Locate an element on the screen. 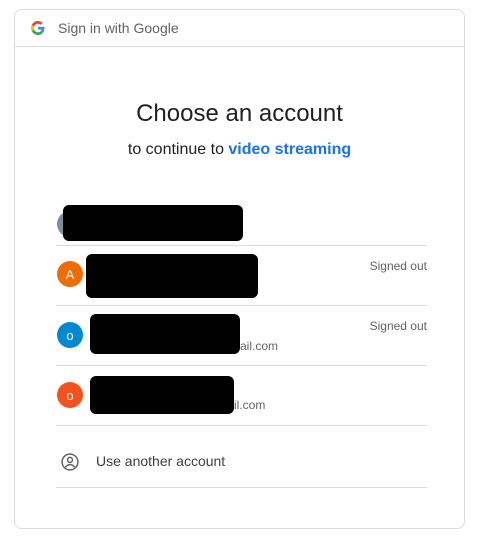 This screenshot has height=547, width=494. avatar: A is located at coordinates (70, 274).